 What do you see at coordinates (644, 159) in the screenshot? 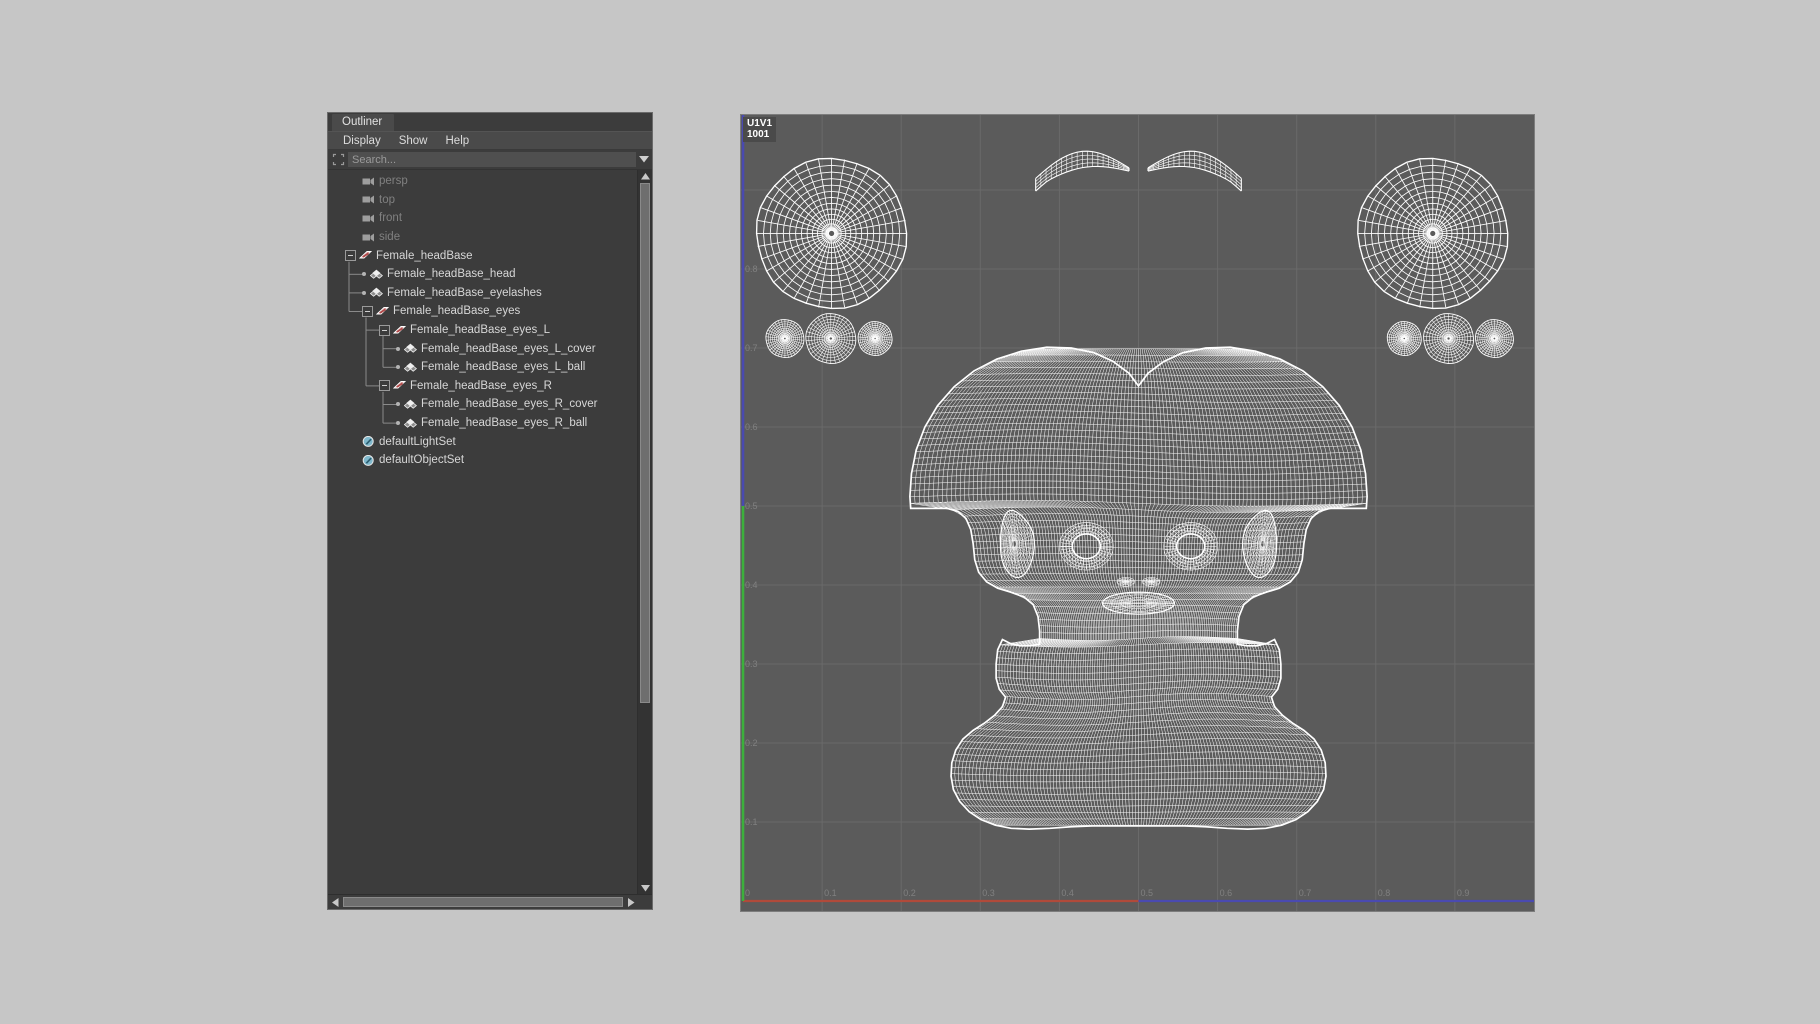
I see `chevron-down-icon` at bounding box center [644, 159].